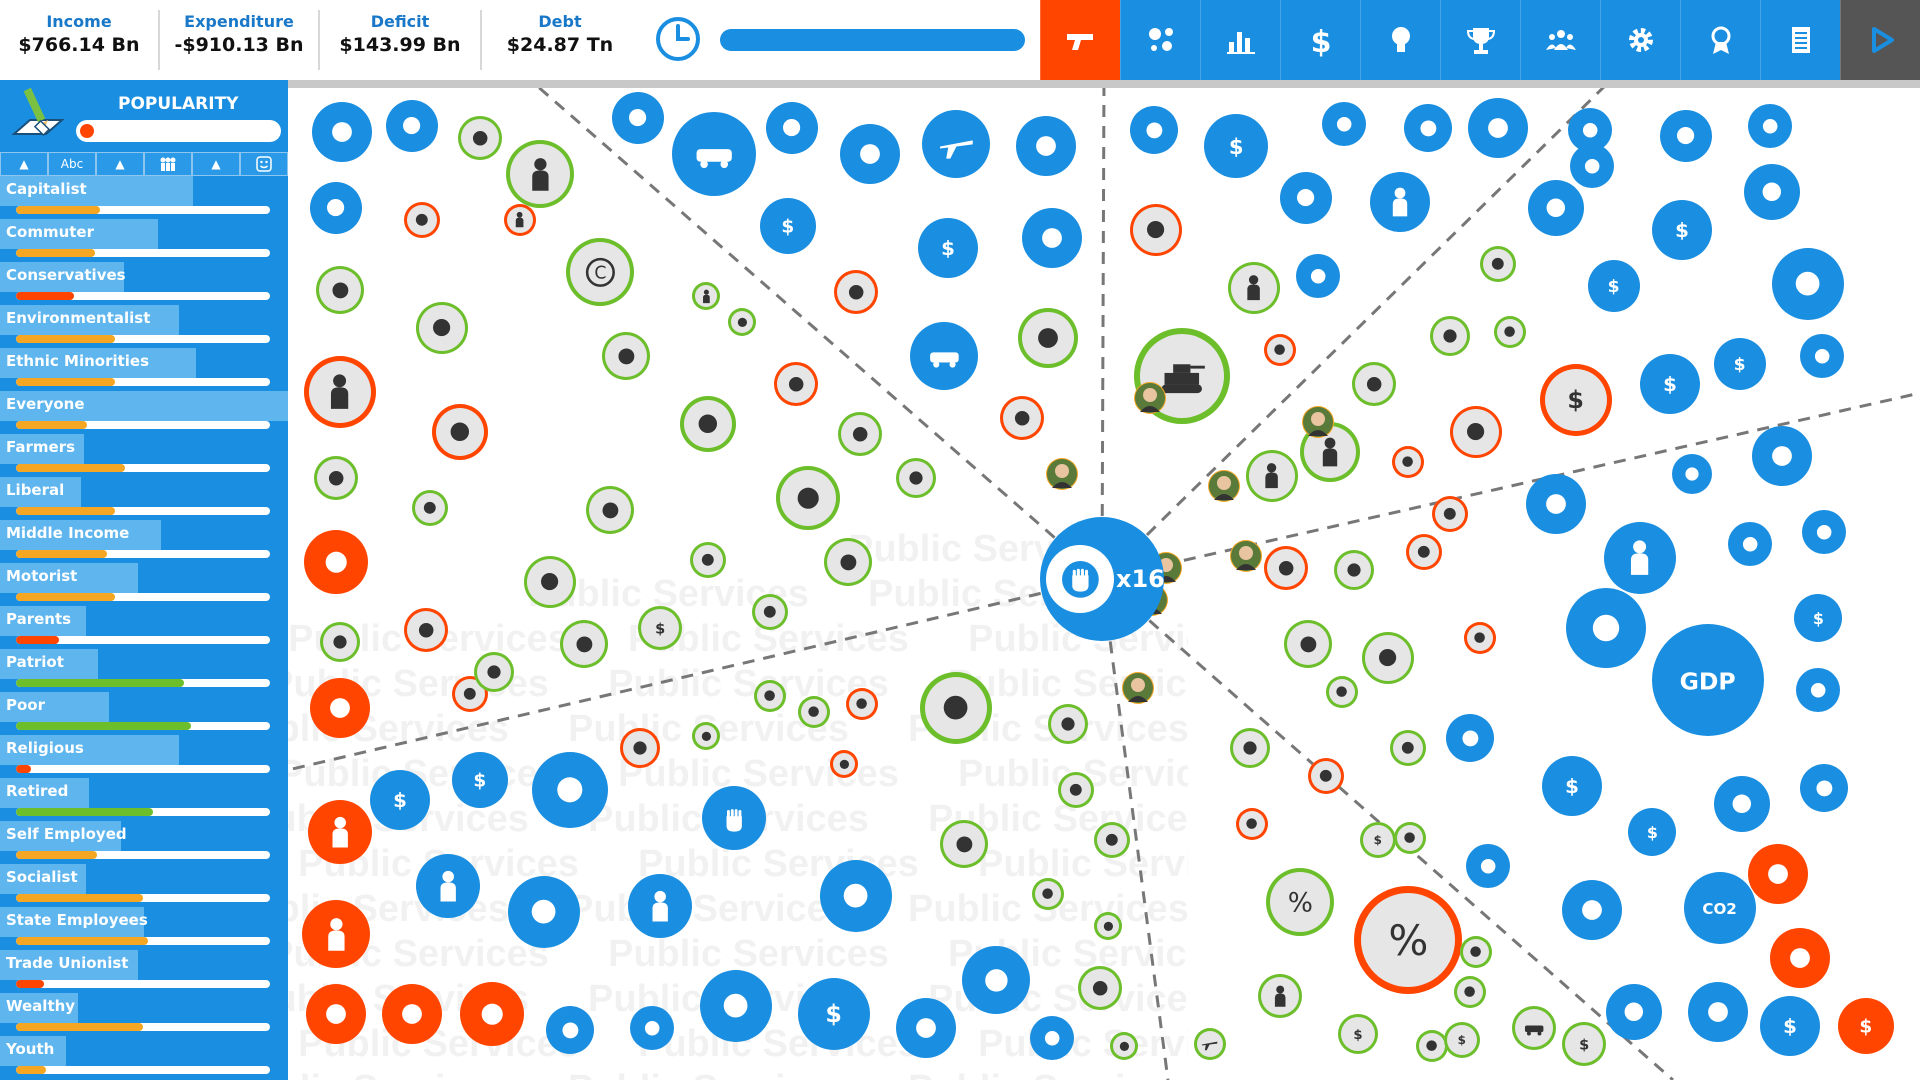 The width and height of the screenshot is (1920, 1080). Describe the element at coordinates (492, 1014) in the screenshot. I see `policy-node-house-plus` at that location.